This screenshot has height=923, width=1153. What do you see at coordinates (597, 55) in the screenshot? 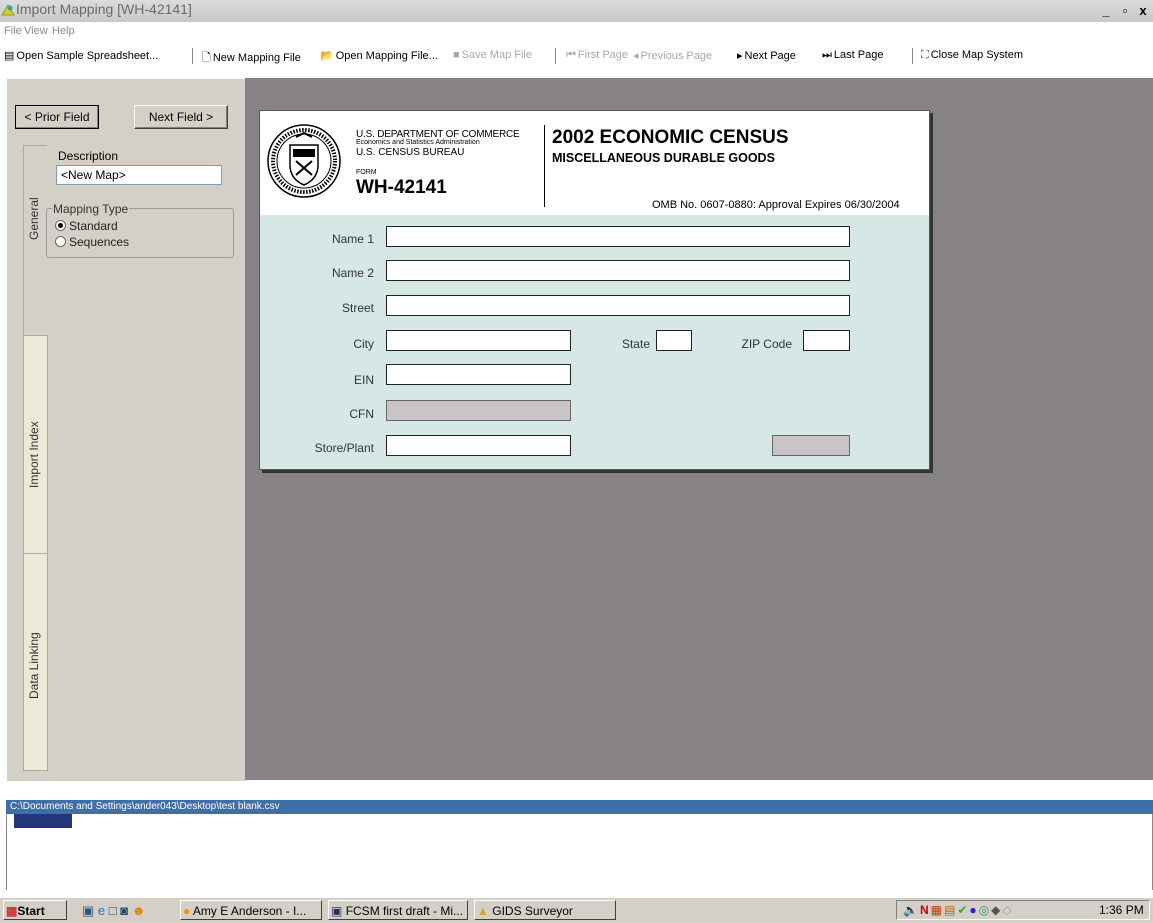
I see `first-page-button: ⏮ First Page` at bounding box center [597, 55].